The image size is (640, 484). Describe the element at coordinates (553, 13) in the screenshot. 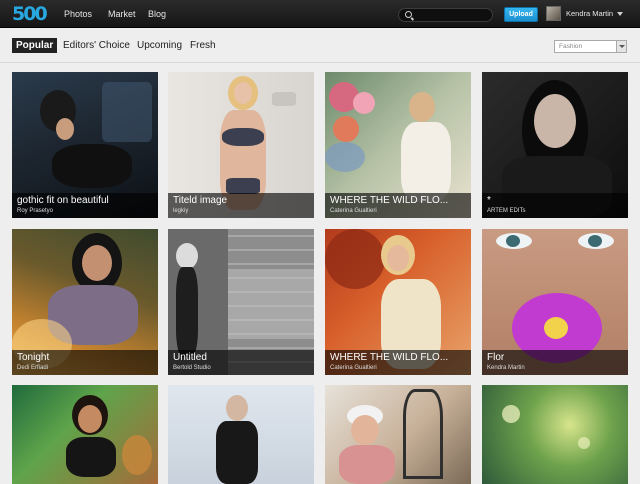

I see `avatar` at that location.